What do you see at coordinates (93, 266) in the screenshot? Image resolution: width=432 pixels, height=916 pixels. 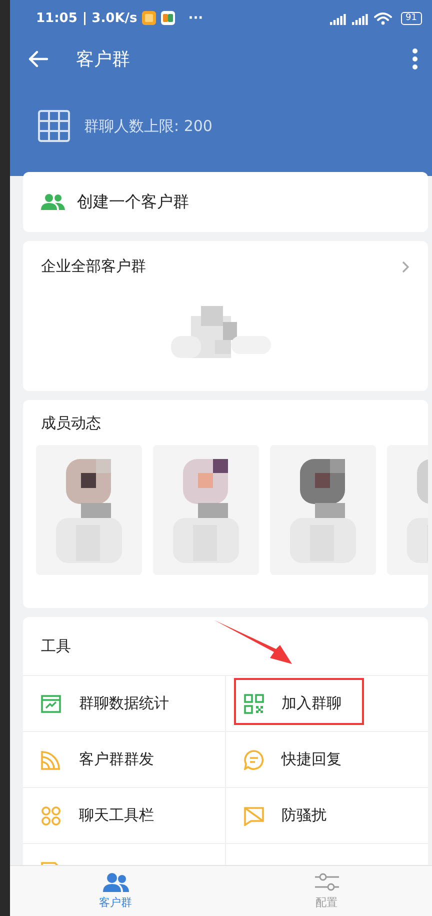 I see `section-title: 企业全部客户群` at bounding box center [93, 266].